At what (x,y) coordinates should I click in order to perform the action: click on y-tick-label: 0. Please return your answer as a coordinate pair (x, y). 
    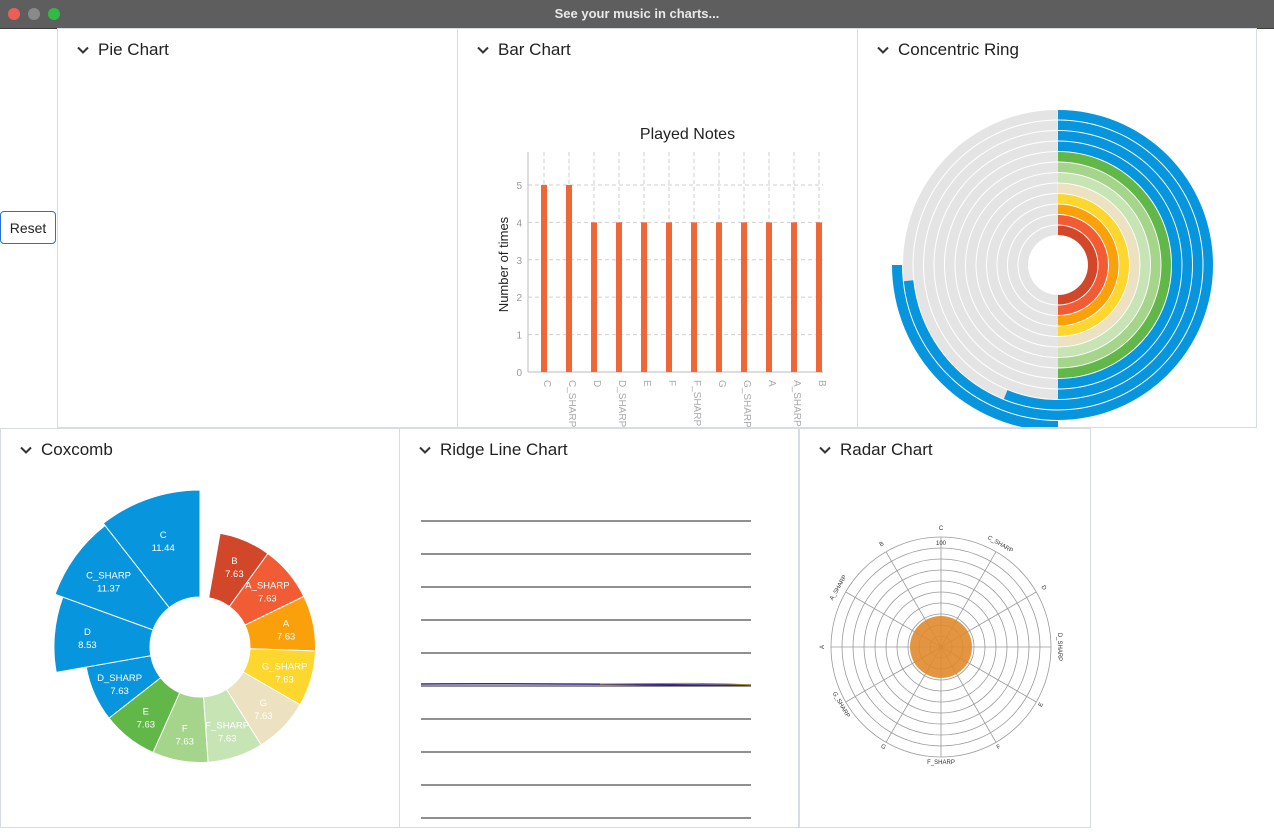
    Looking at the image, I should click on (519, 373).